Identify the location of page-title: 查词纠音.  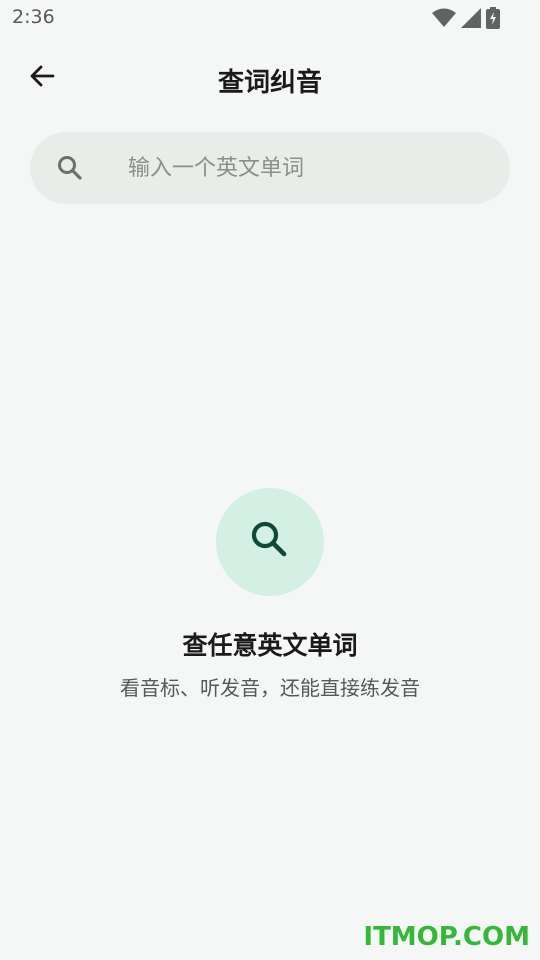
(269, 83).